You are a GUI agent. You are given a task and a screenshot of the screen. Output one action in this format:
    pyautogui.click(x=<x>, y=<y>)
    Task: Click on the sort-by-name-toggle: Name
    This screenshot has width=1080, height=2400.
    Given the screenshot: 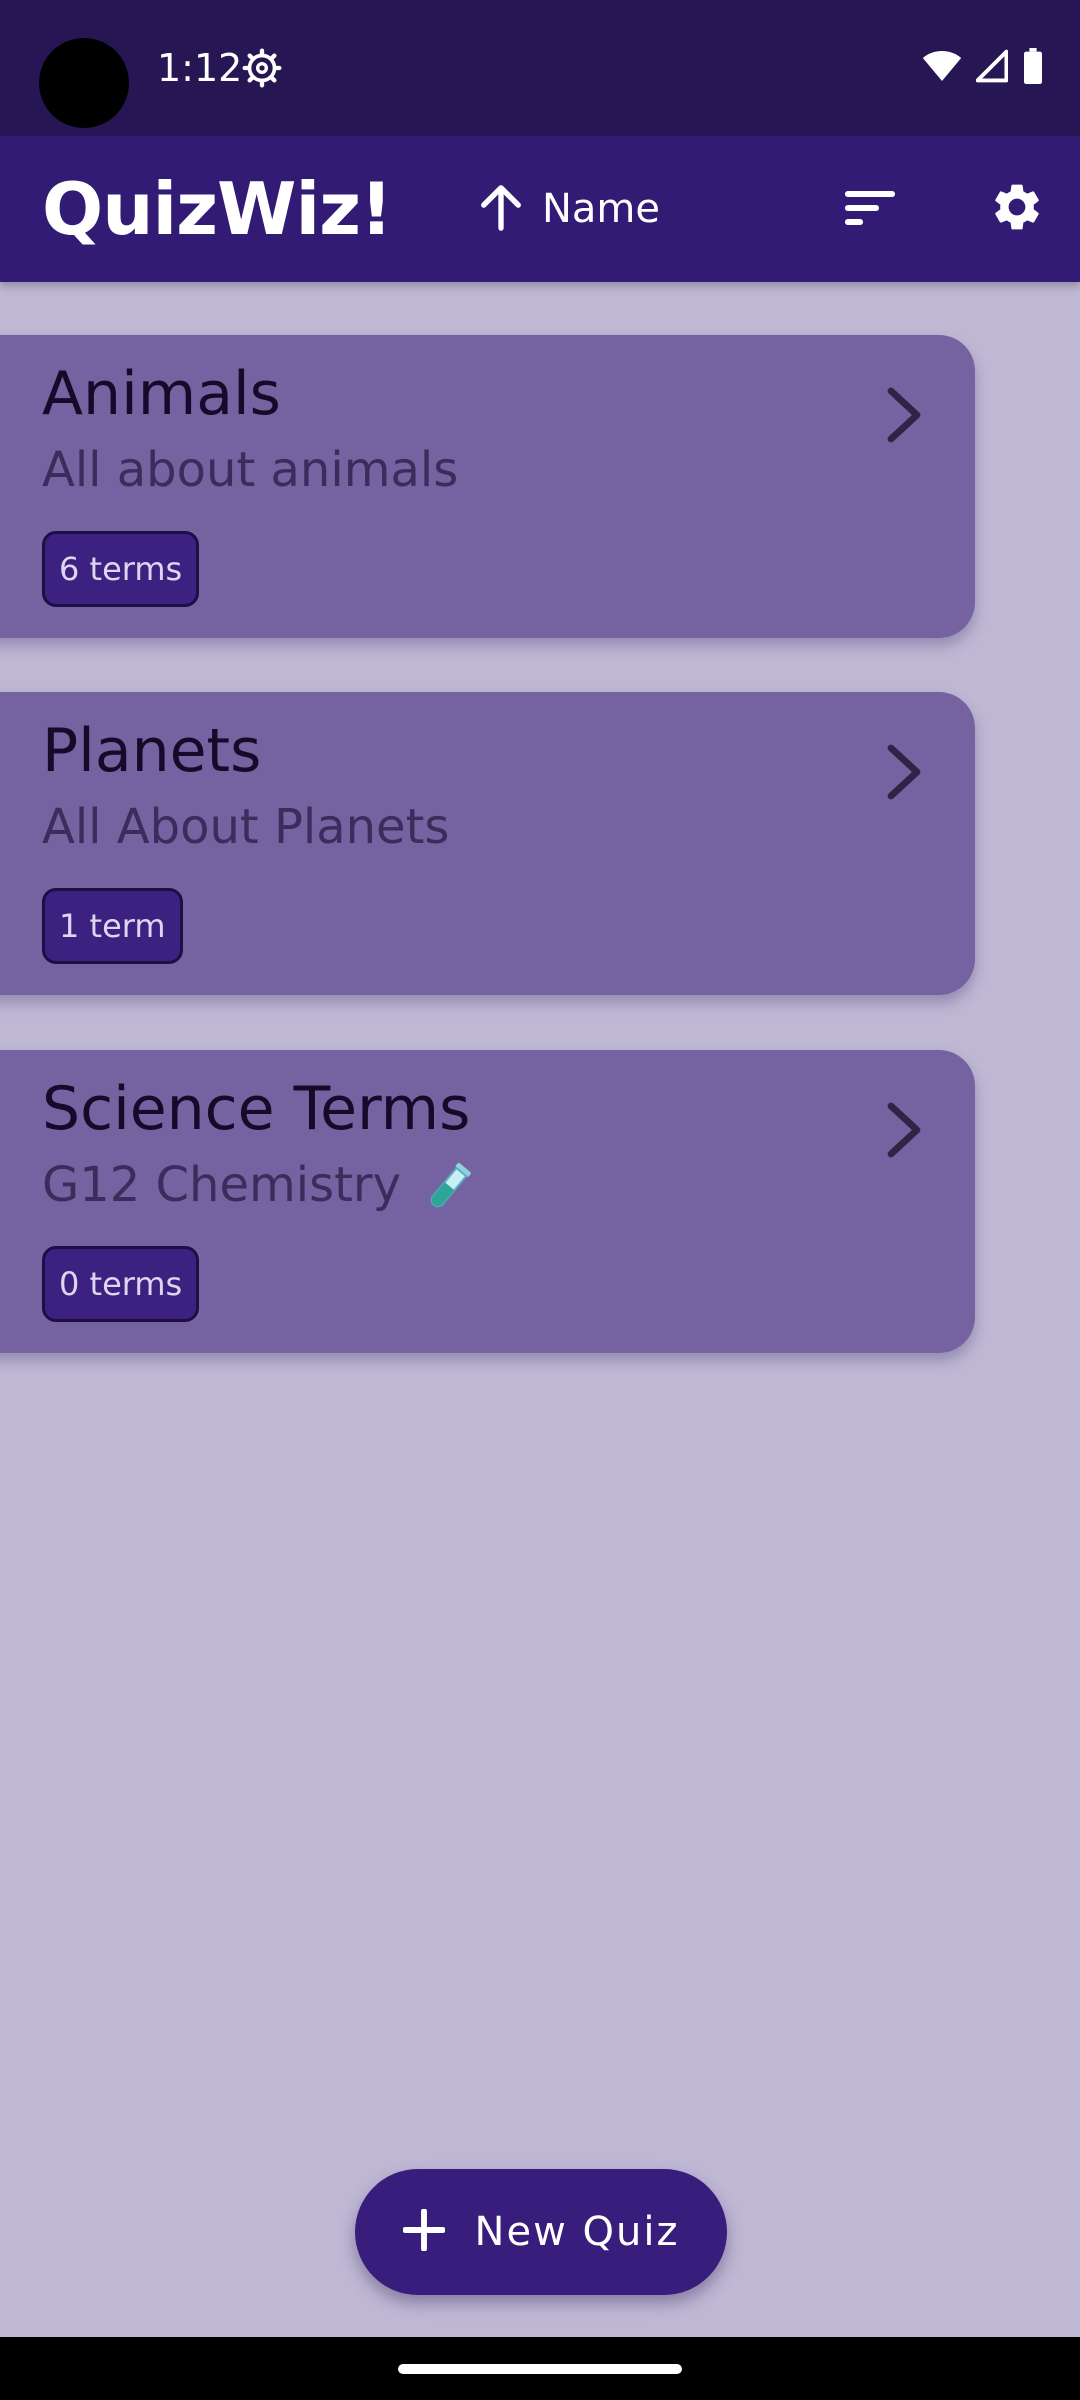 What is the action you would take?
    pyautogui.click(x=569, y=209)
    